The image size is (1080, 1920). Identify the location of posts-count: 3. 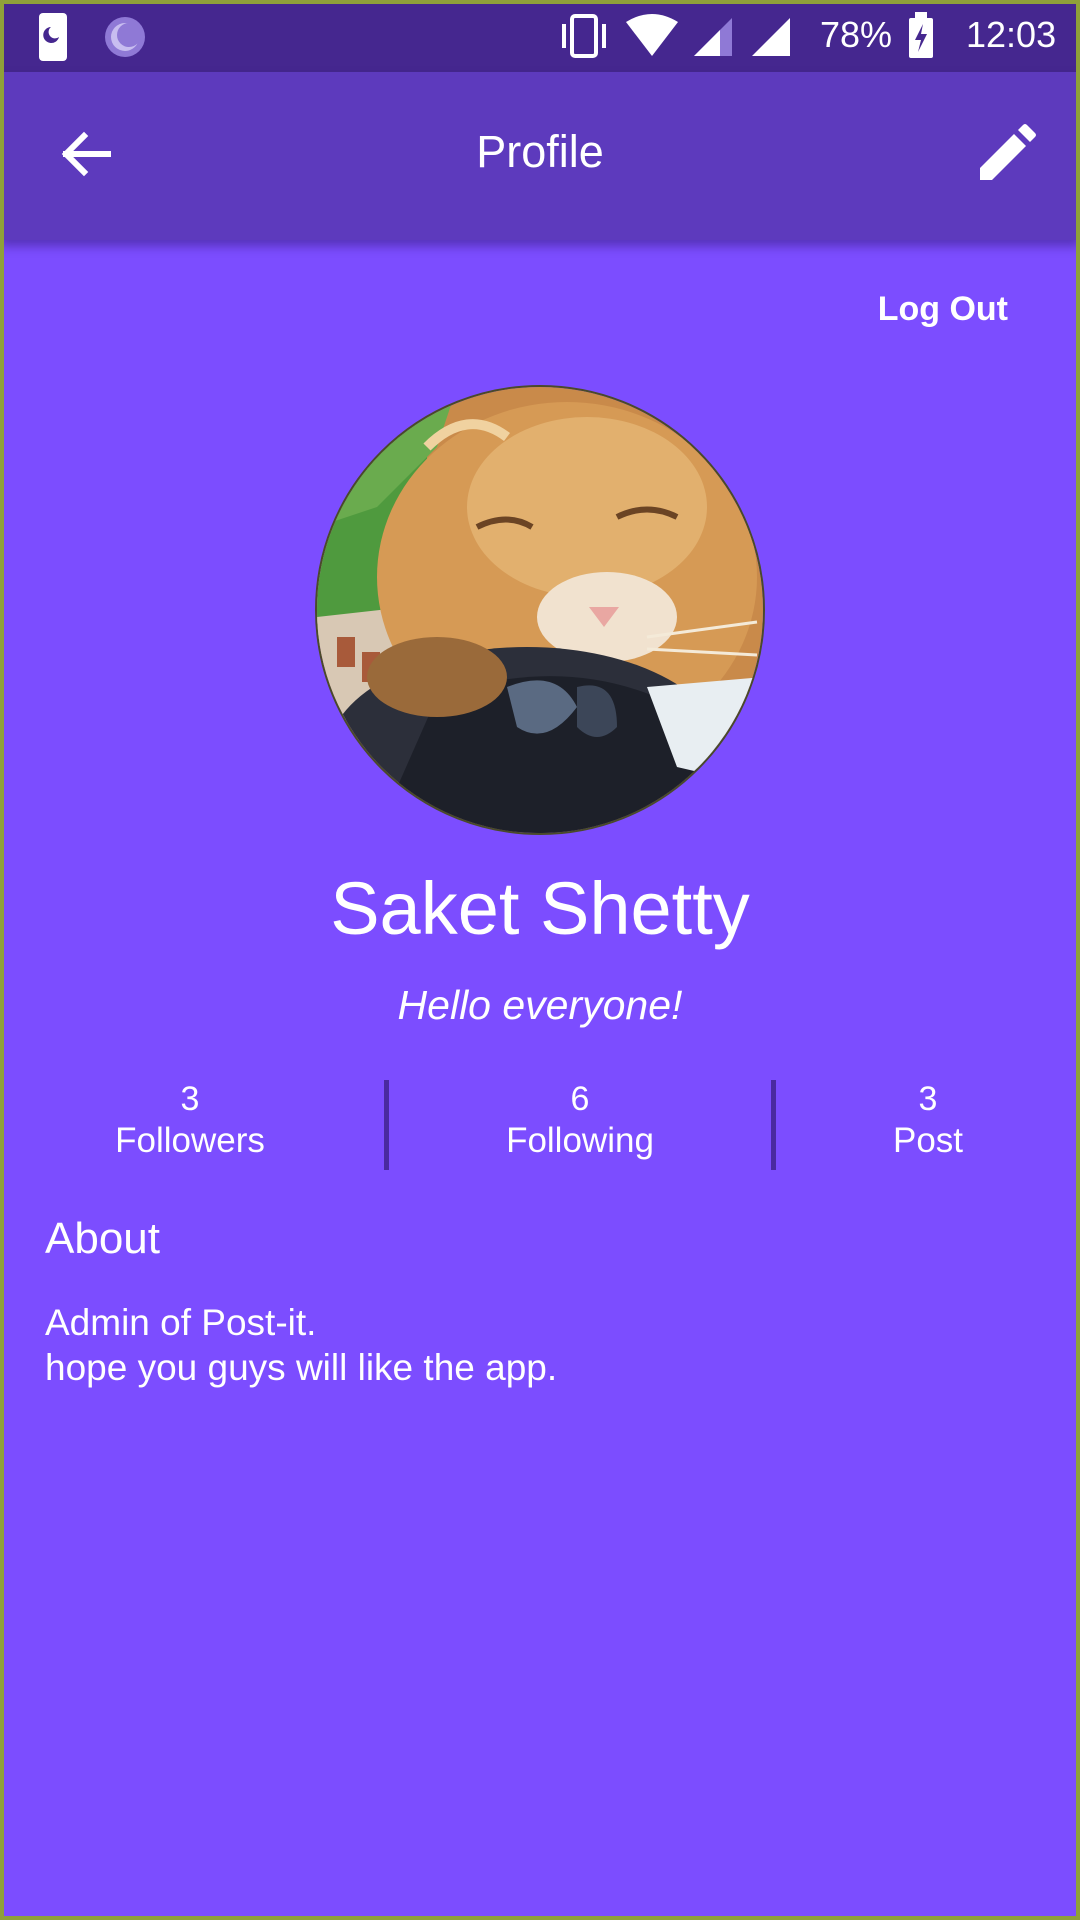
(928, 1099).